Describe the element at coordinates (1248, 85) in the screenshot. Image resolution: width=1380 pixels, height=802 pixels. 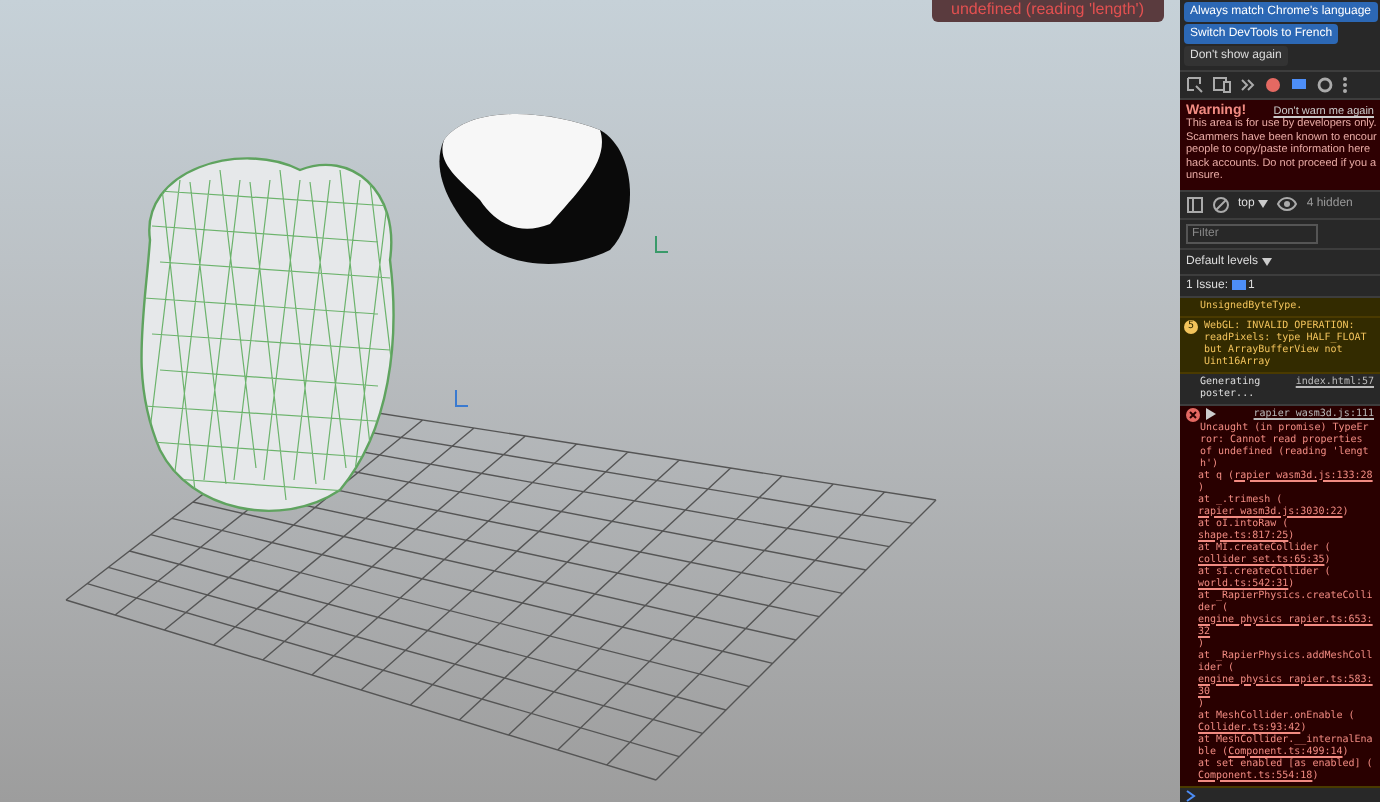
I see `chevrons-icon` at that location.